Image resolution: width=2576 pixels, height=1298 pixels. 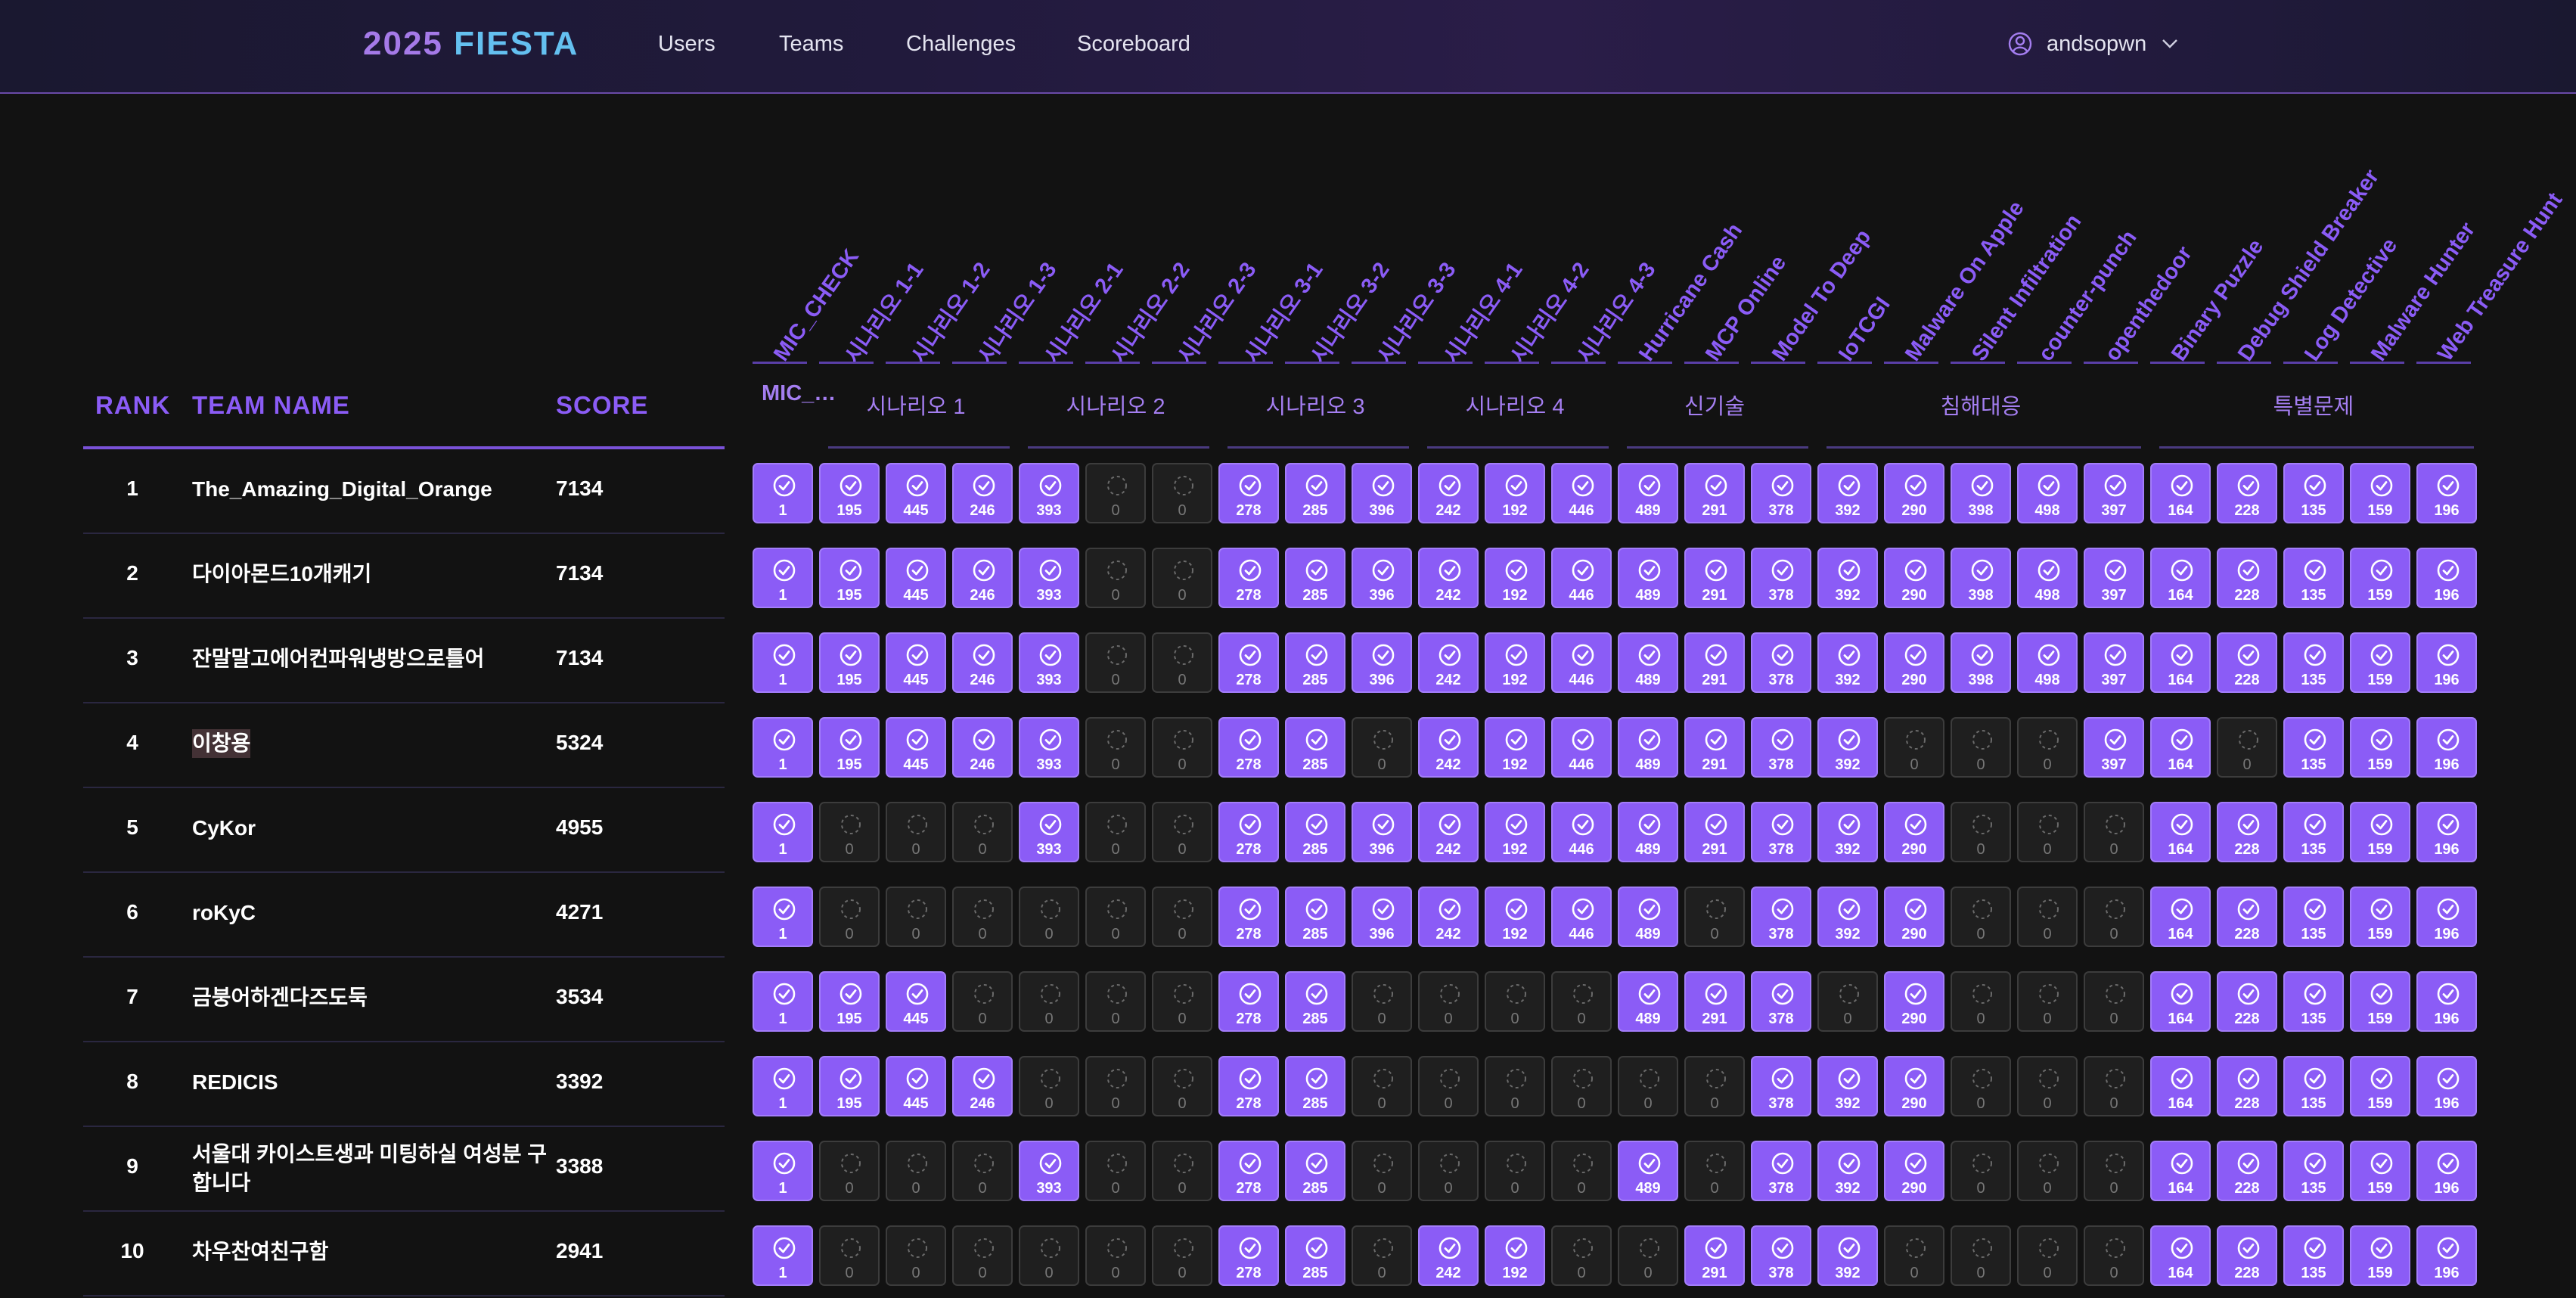 I want to click on solved-cell: 397, so click(x=2114, y=747).